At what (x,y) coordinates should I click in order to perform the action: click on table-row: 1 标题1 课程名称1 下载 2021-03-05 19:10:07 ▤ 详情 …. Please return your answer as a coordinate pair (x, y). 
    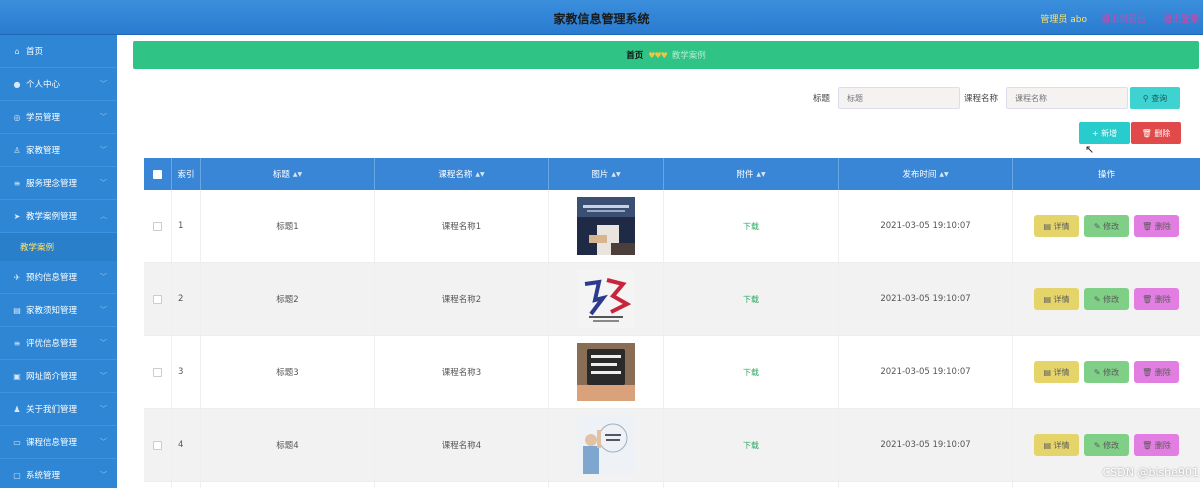
    Looking at the image, I should click on (672, 226).